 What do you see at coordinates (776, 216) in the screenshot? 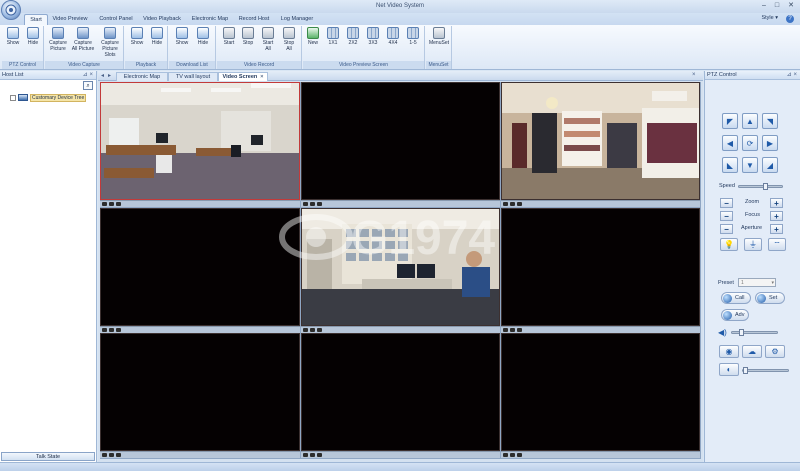
I see `focus-far-button: +` at bounding box center [776, 216].